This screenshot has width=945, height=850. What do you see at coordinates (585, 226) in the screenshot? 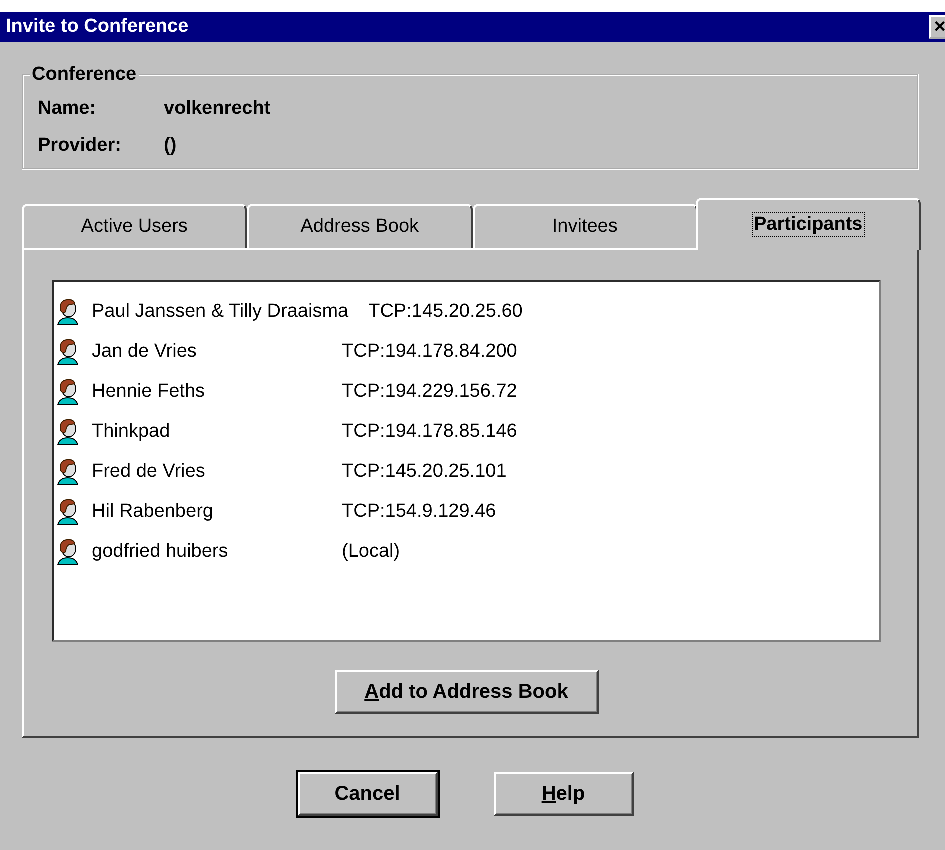
I see `tab: Invitees` at bounding box center [585, 226].